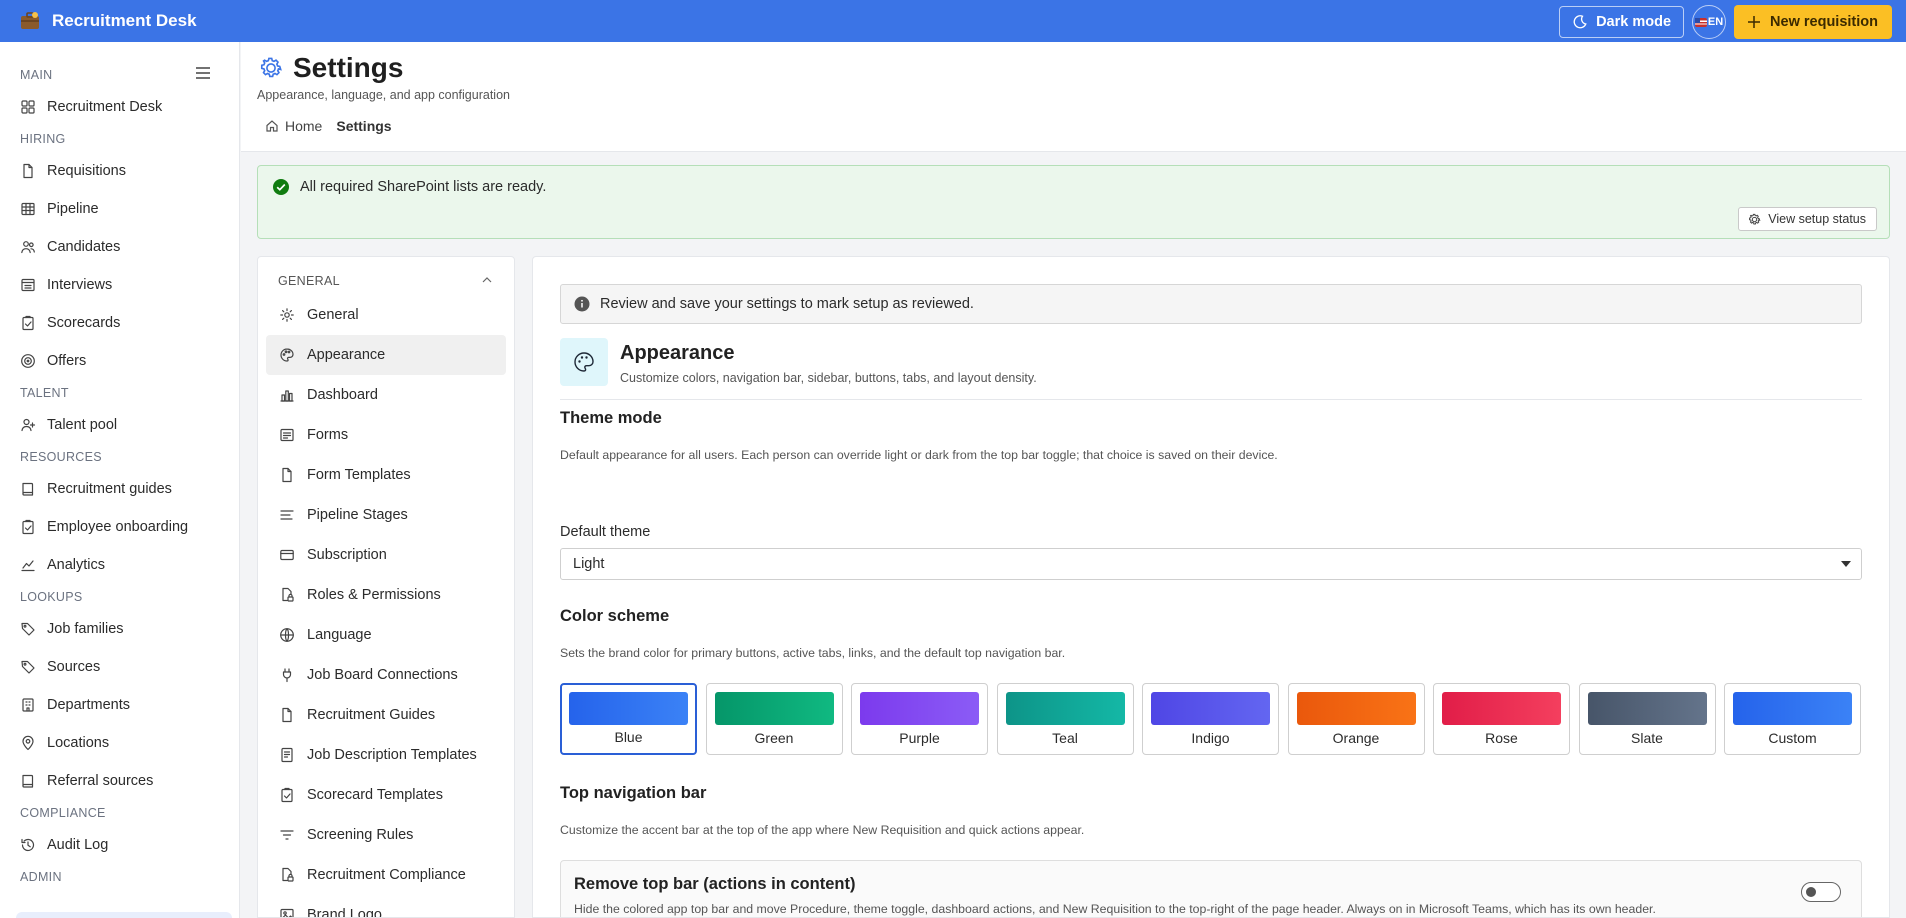  I want to click on palette-icon, so click(584, 362).